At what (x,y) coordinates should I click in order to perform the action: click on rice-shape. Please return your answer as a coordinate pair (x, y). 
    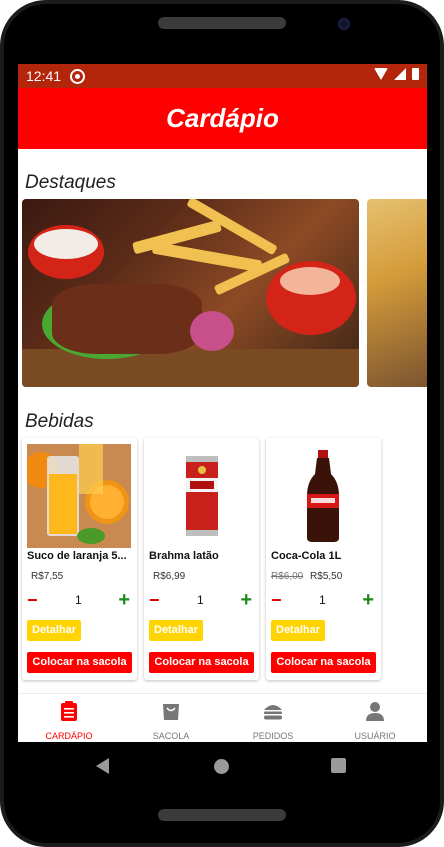
    Looking at the image, I should click on (66, 244).